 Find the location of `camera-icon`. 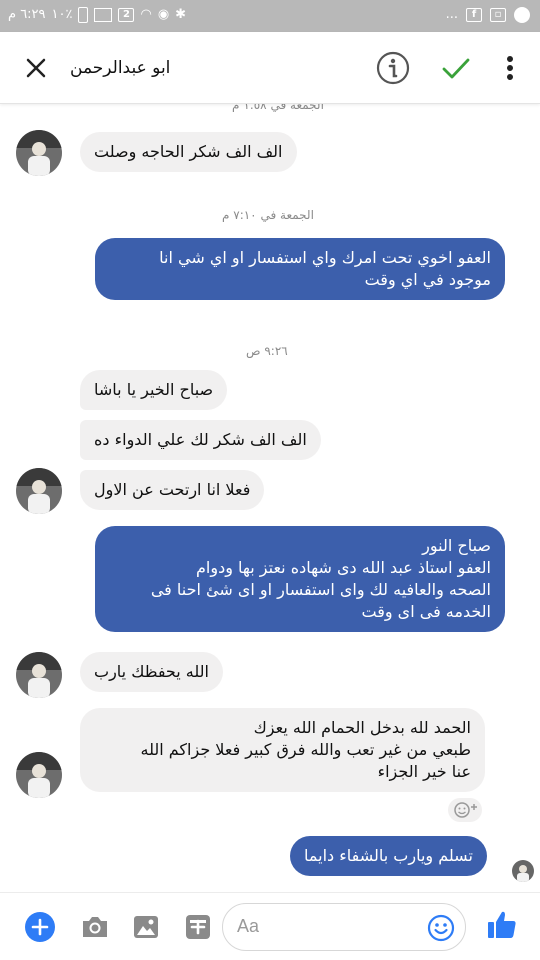

camera-icon is located at coordinates (95, 927).